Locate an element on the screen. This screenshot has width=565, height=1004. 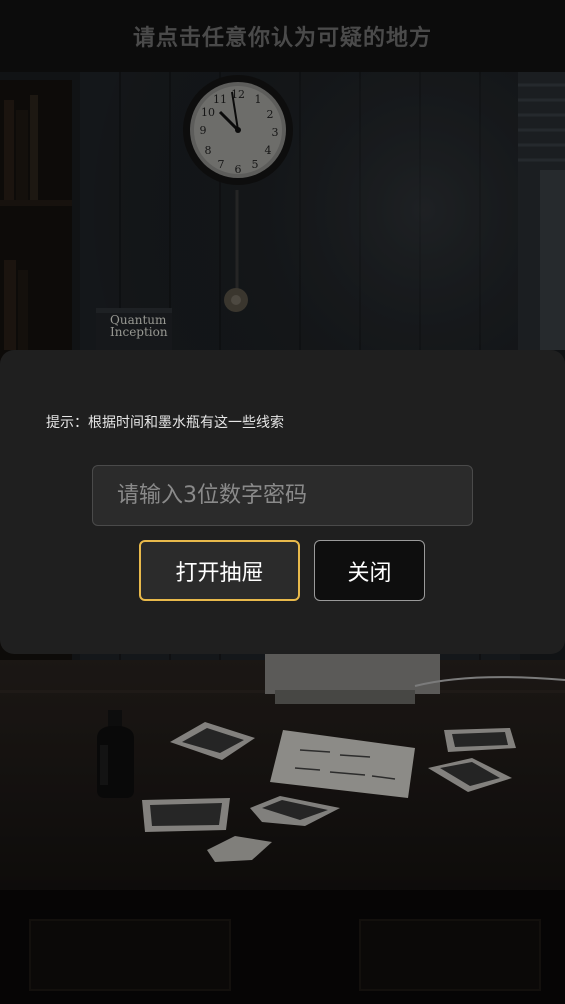
open-drawer-button: 打开抽屉 is located at coordinates (219, 570).